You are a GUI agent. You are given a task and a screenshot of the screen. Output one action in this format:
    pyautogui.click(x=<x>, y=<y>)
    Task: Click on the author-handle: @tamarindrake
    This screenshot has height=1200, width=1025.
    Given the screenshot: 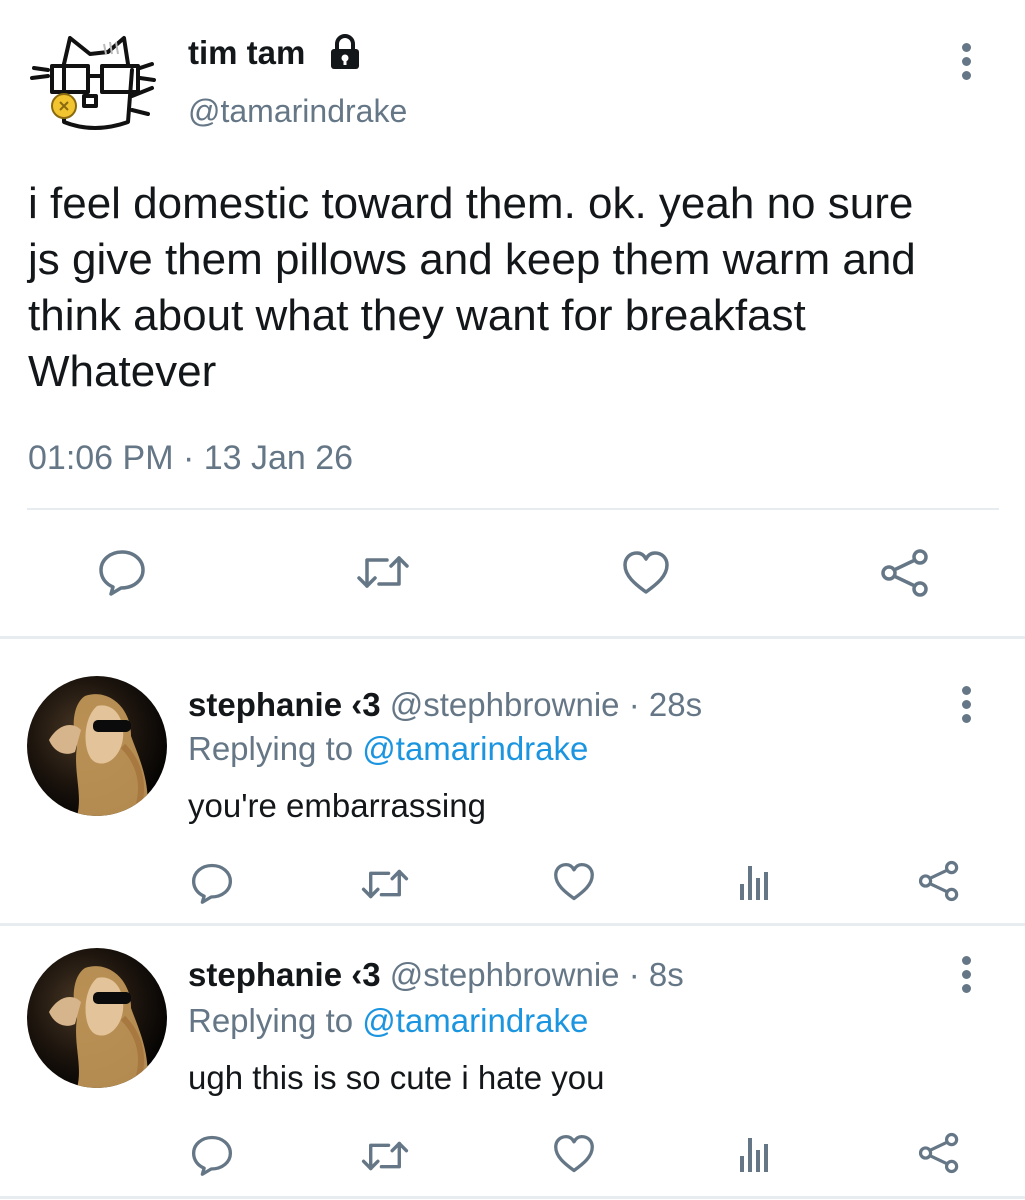 What is the action you would take?
    pyautogui.click(x=297, y=111)
    